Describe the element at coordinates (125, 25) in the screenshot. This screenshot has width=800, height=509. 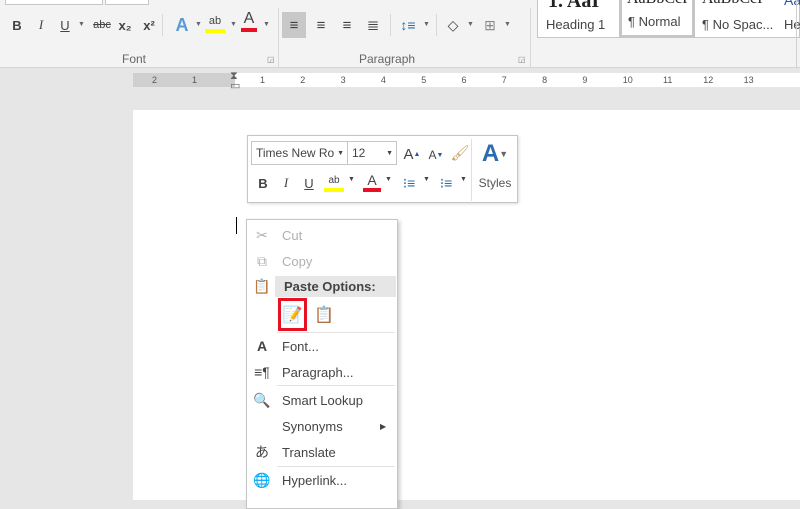
I see `subscript-button: x₂` at that location.